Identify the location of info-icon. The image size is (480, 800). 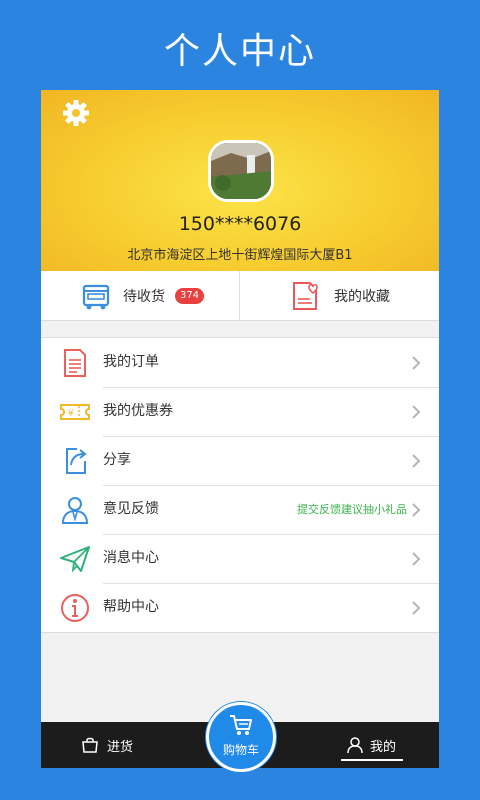
(75, 608).